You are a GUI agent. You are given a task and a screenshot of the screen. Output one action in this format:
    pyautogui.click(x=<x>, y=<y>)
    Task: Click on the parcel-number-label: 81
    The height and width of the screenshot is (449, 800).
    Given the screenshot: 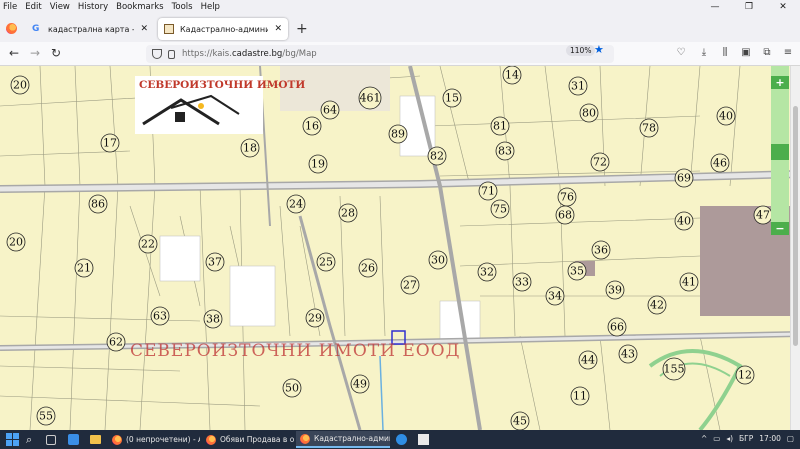 What is the action you would take?
    pyautogui.click(x=500, y=126)
    